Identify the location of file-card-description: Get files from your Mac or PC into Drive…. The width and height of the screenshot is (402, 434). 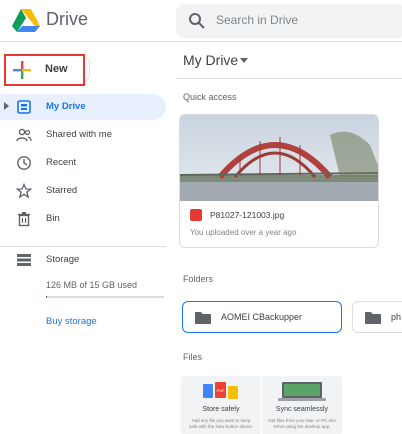
(302, 423).